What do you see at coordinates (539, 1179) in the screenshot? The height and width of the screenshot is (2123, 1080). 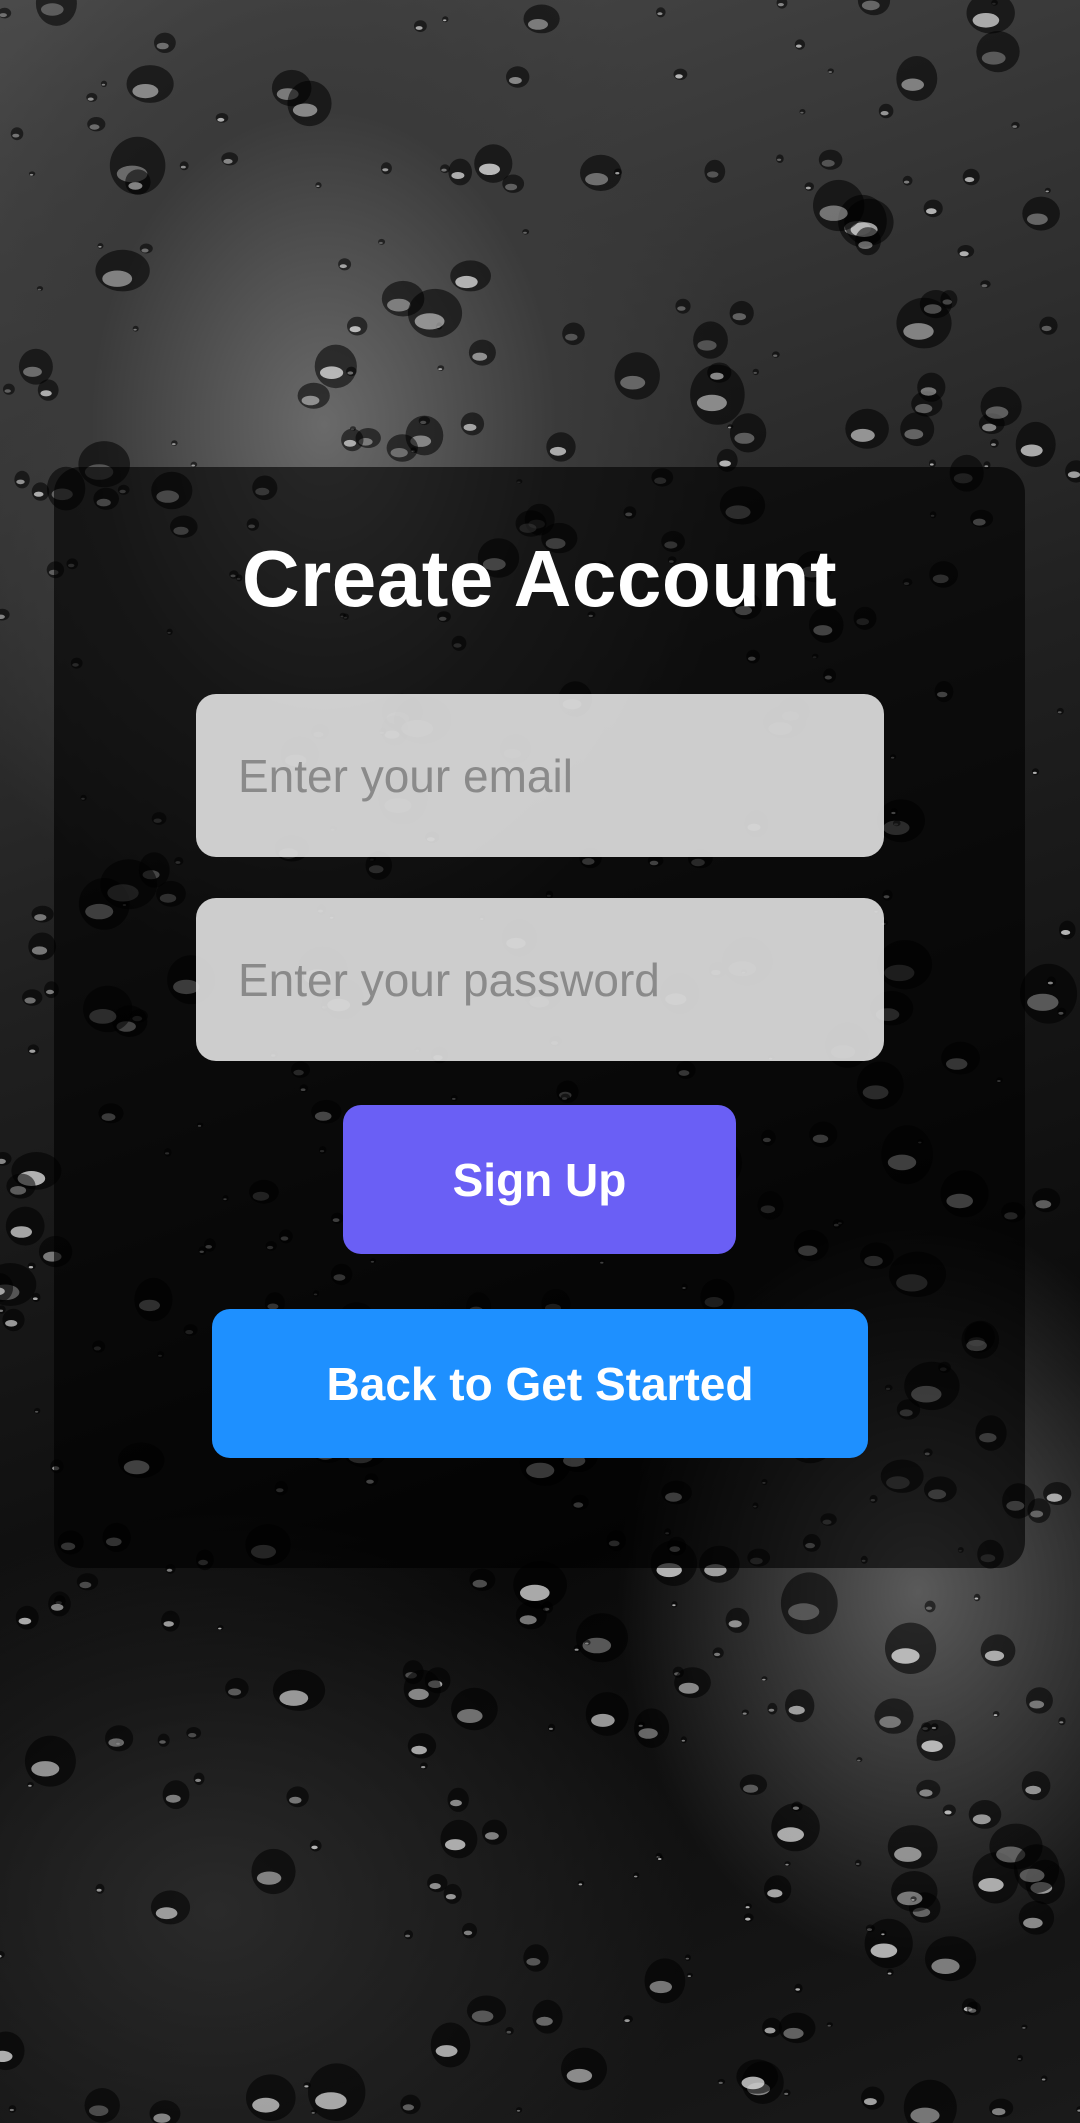 I see `sign-up-button: Sign Up` at bounding box center [539, 1179].